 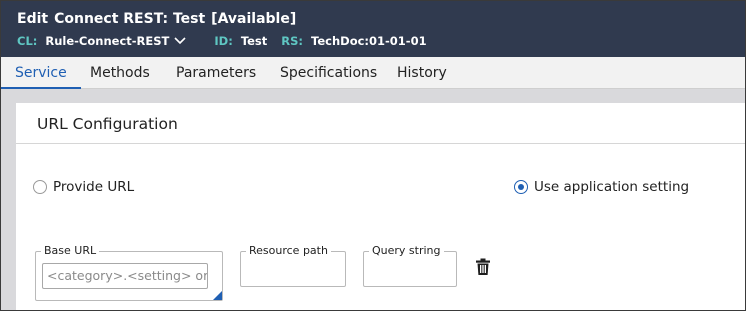 What do you see at coordinates (130, 19) in the screenshot?
I see `rule-name: Connect REST: Test` at bounding box center [130, 19].